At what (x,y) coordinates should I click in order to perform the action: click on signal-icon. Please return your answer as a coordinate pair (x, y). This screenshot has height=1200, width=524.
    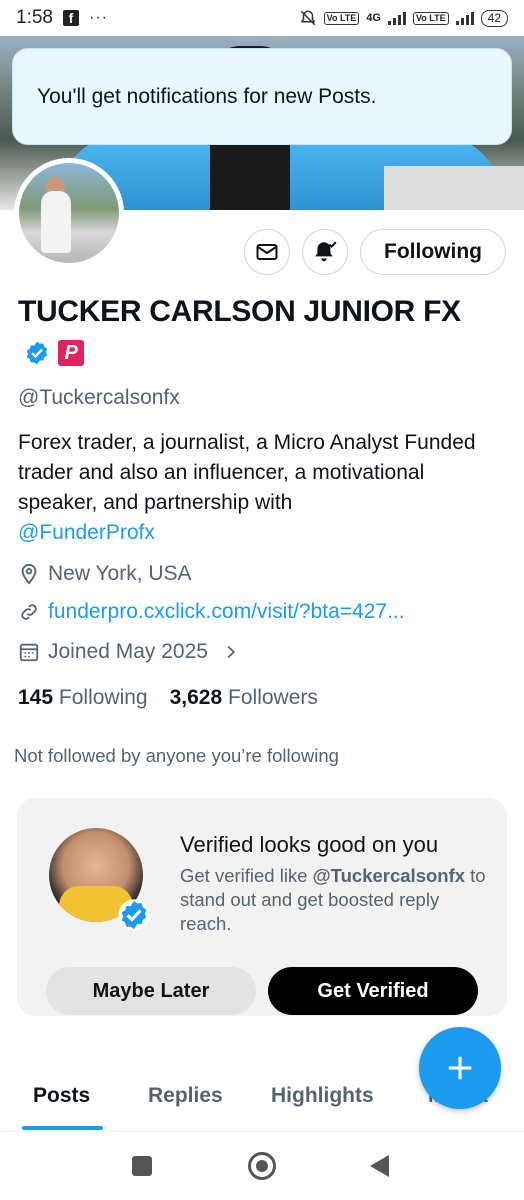
    Looking at the image, I should click on (396, 18).